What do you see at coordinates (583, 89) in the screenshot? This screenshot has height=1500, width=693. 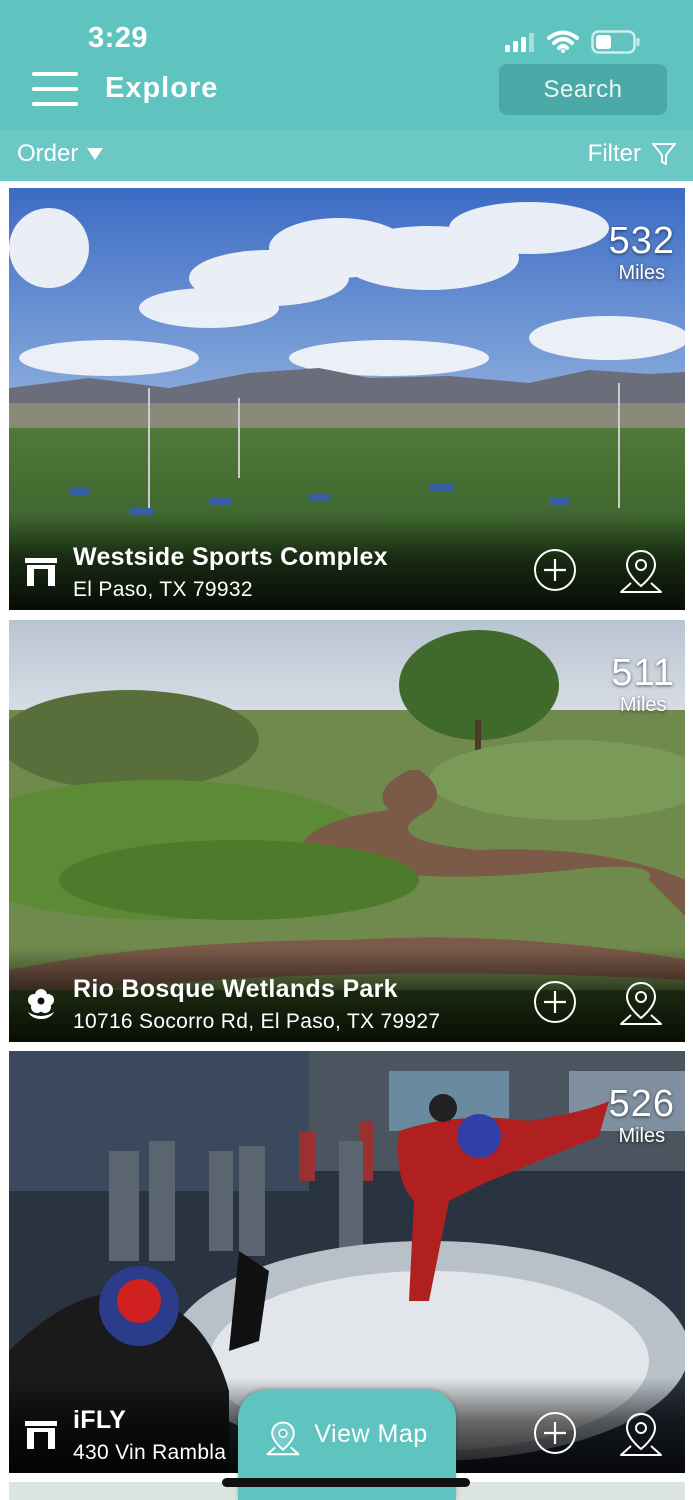 I see `search-button: Search` at bounding box center [583, 89].